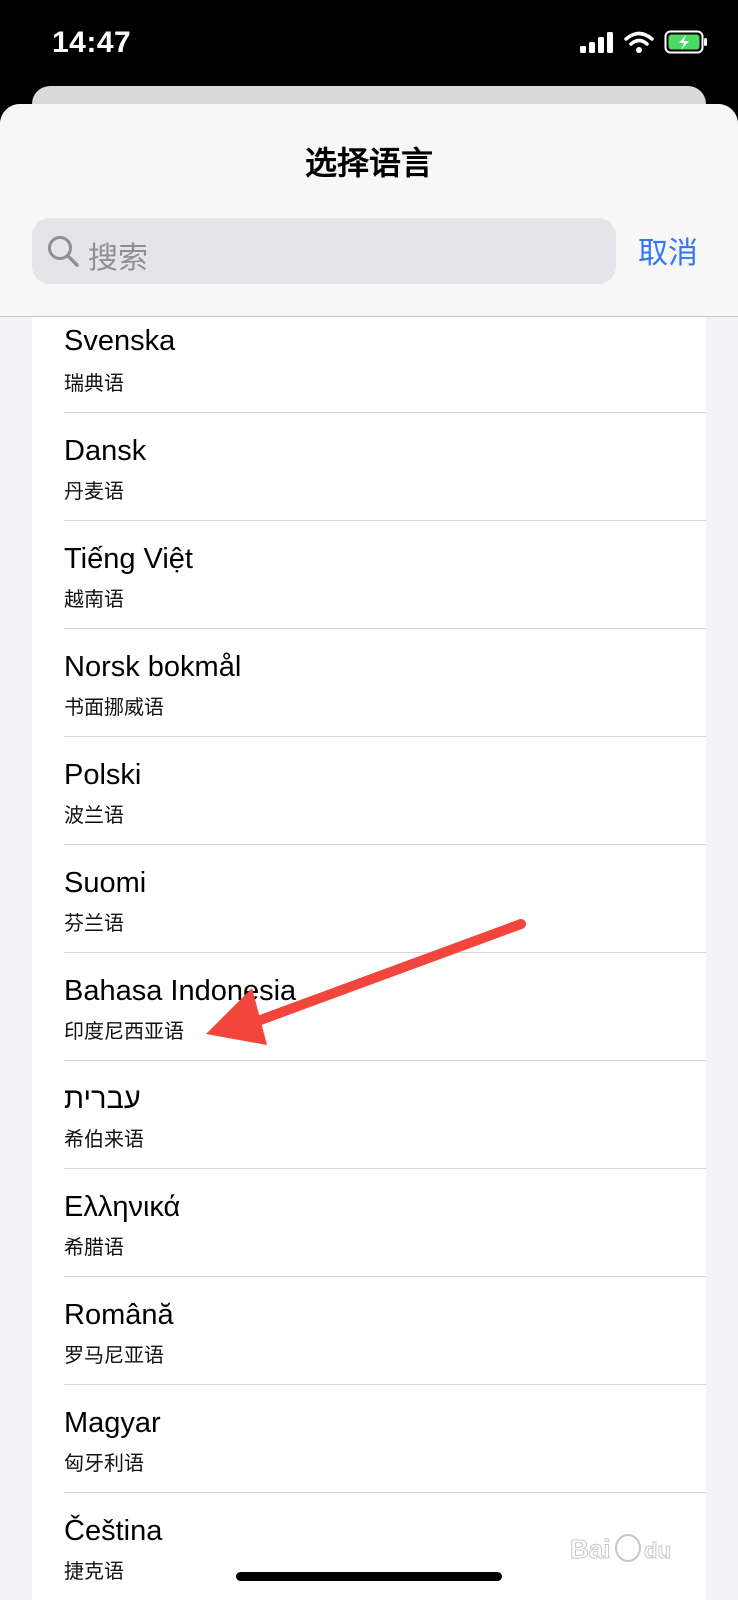  I want to click on language-item: Ελληνικά 希腊语, so click(369, 1223).